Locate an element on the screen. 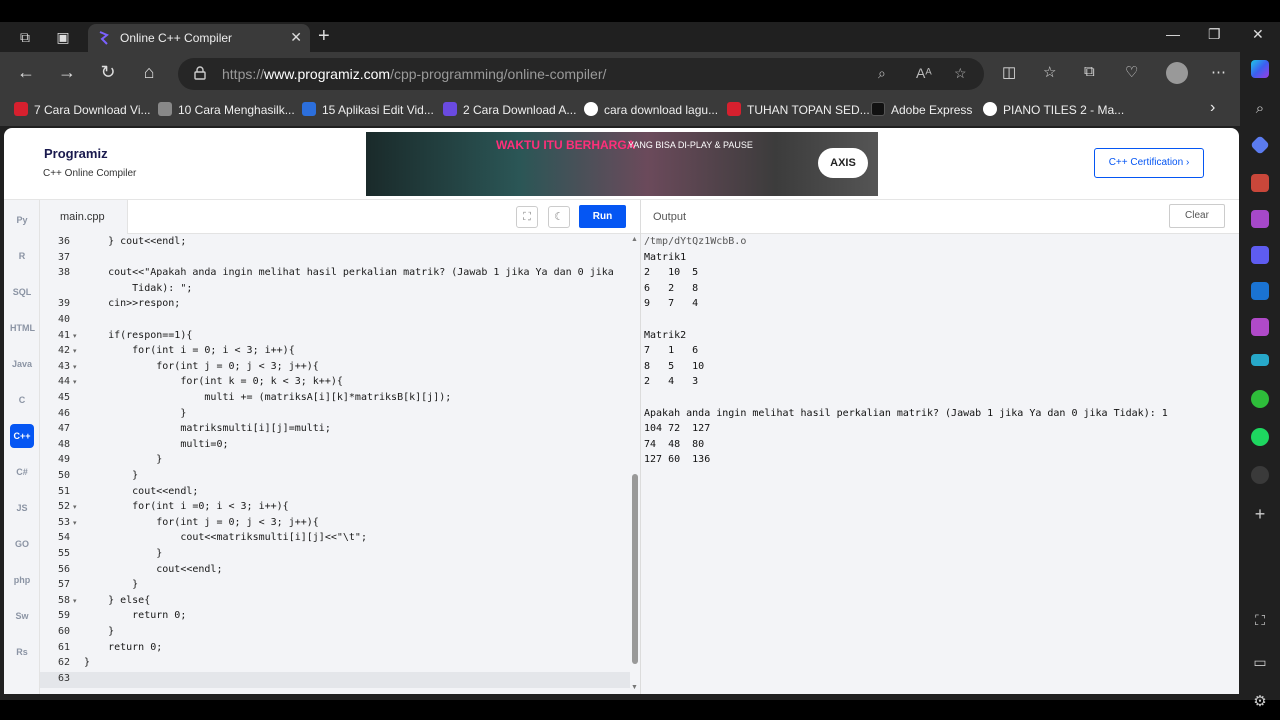 The height and width of the screenshot is (720, 1280). language-go-icon: GO is located at coordinates (22, 544).